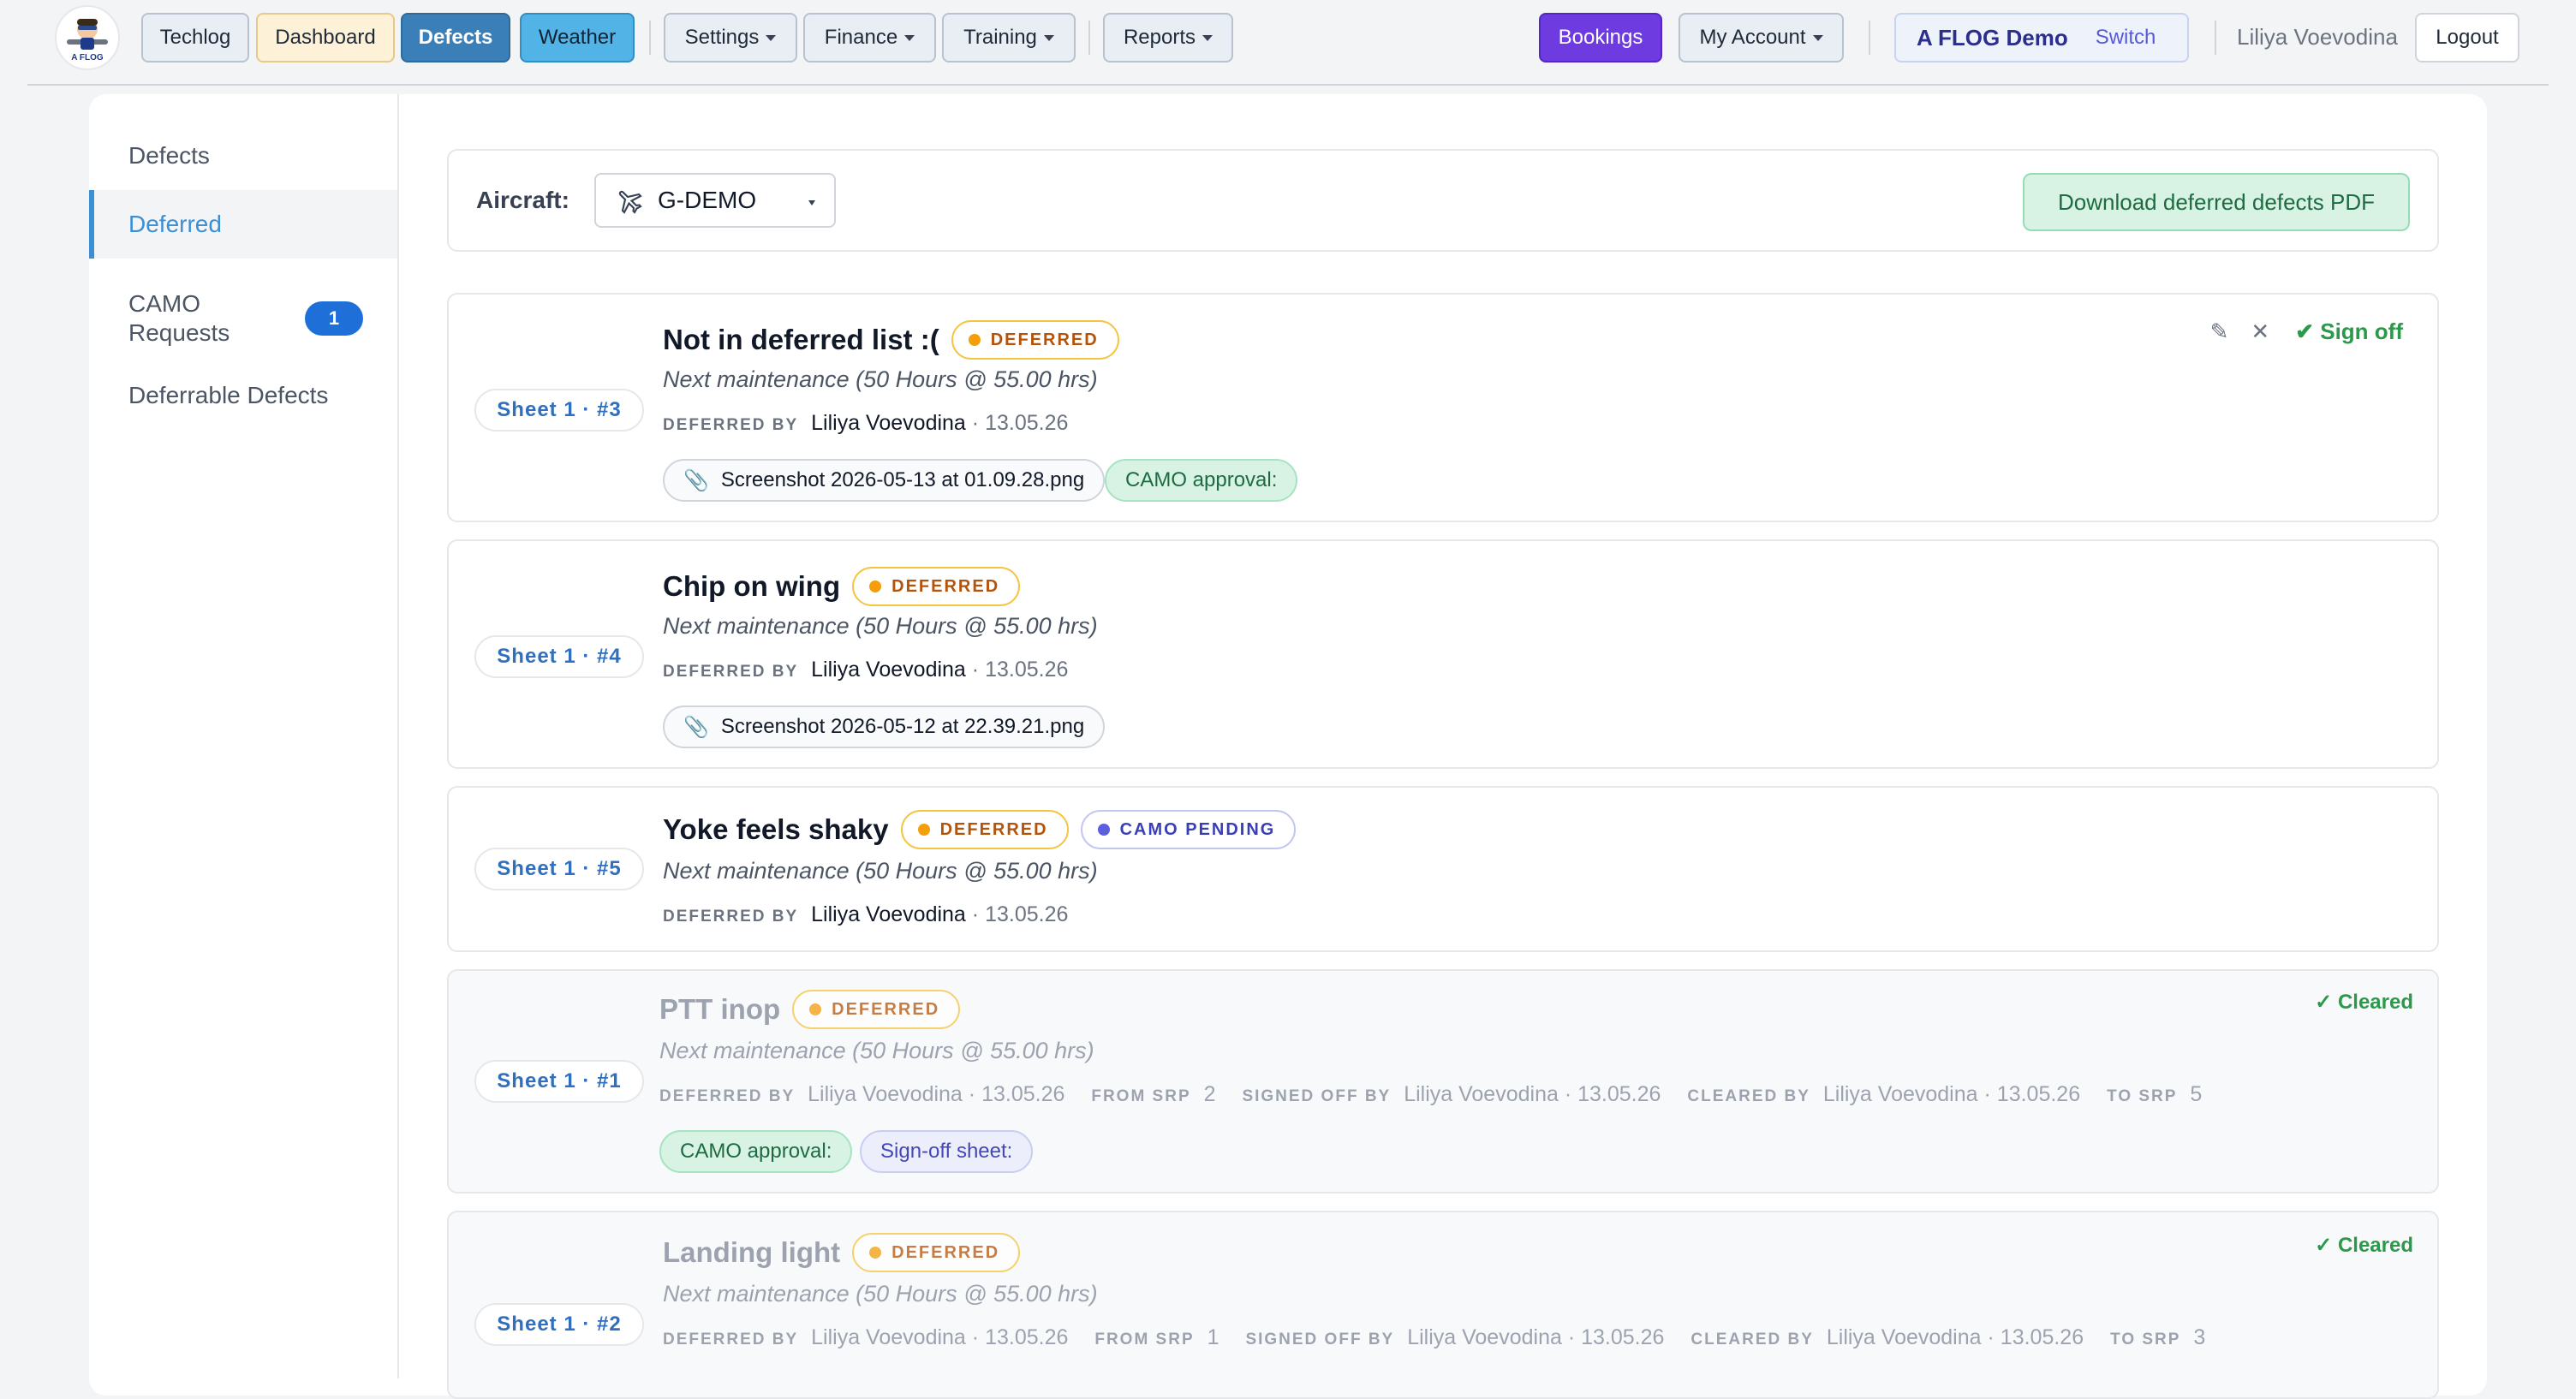 The image size is (2576, 1399). I want to click on attachment-chip: 📎 Screenshot 2026-05-12 at 22.39.21.png, so click(884, 726).